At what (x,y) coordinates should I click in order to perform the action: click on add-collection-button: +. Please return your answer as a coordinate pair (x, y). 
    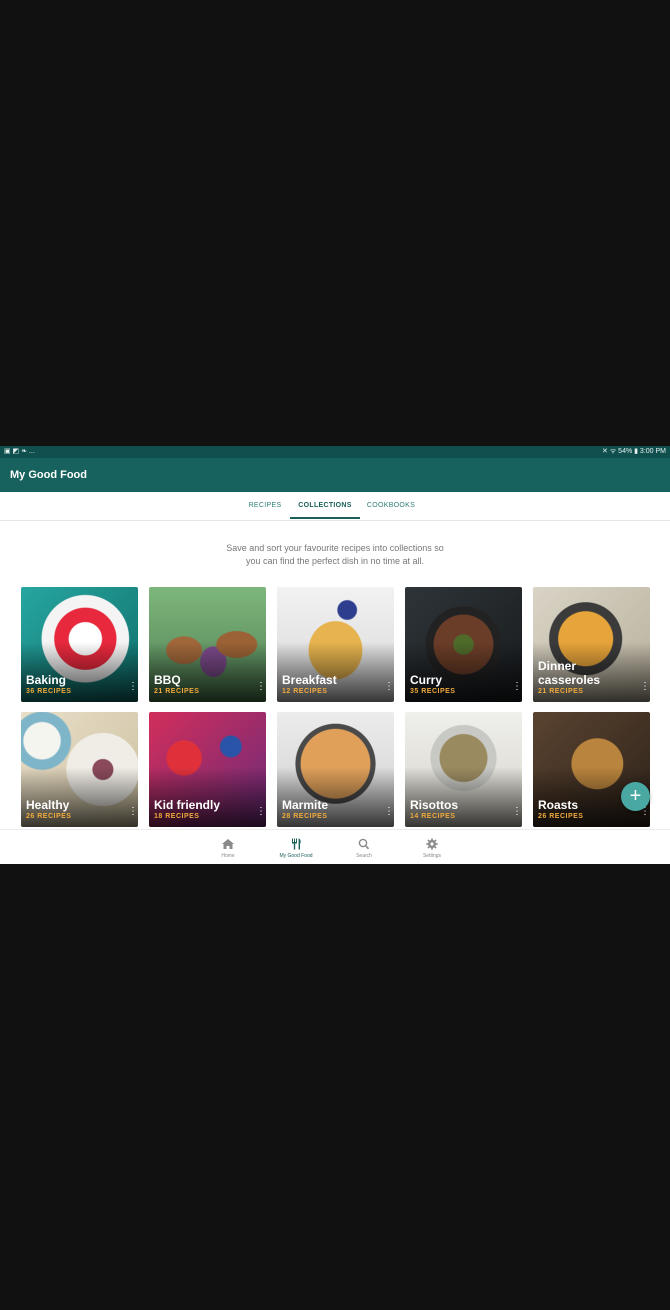
    Looking at the image, I should click on (635, 796).